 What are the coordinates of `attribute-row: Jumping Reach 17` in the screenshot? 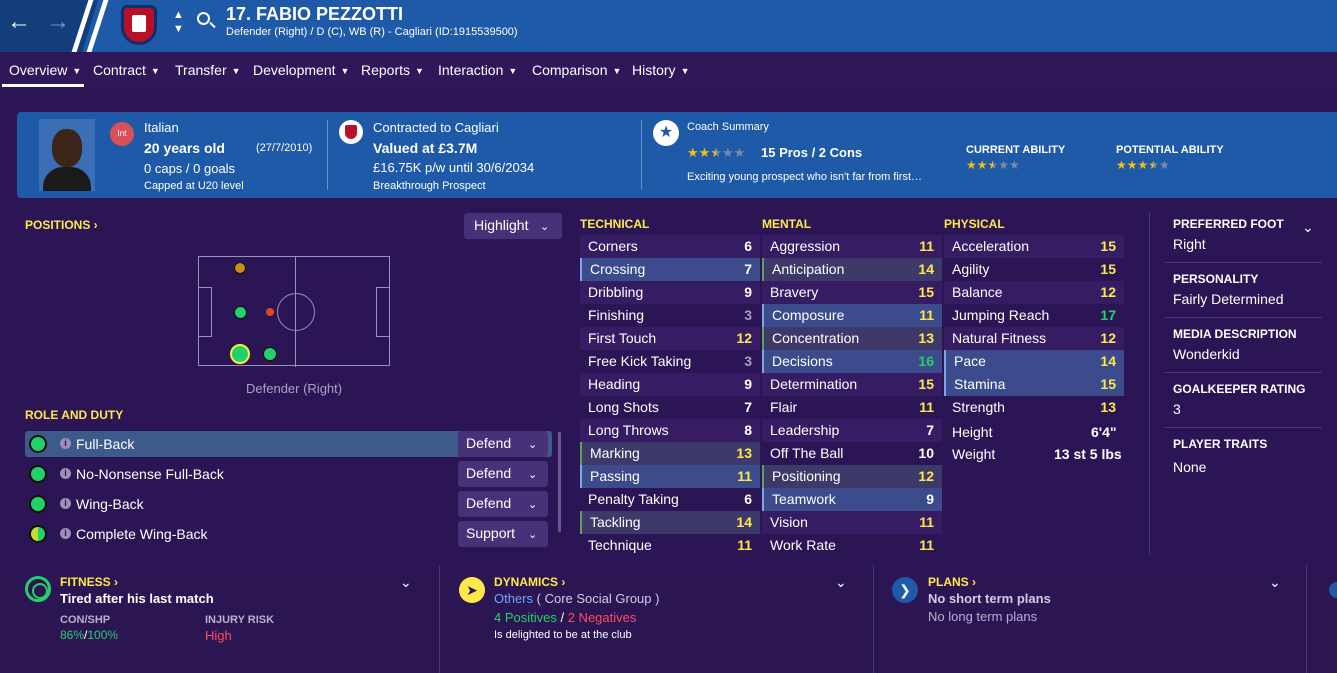 It's located at (1034, 315).